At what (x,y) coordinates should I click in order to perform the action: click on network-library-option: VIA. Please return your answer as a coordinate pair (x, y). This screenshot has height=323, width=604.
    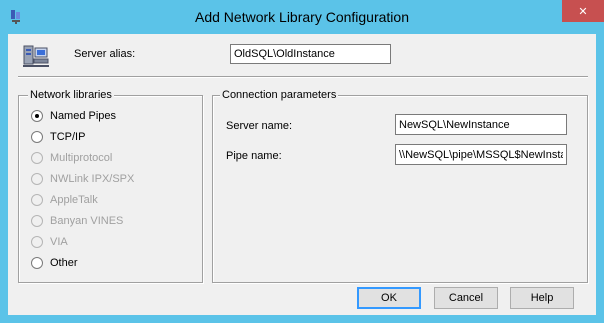
    Looking at the image, I should click on (49, 242).